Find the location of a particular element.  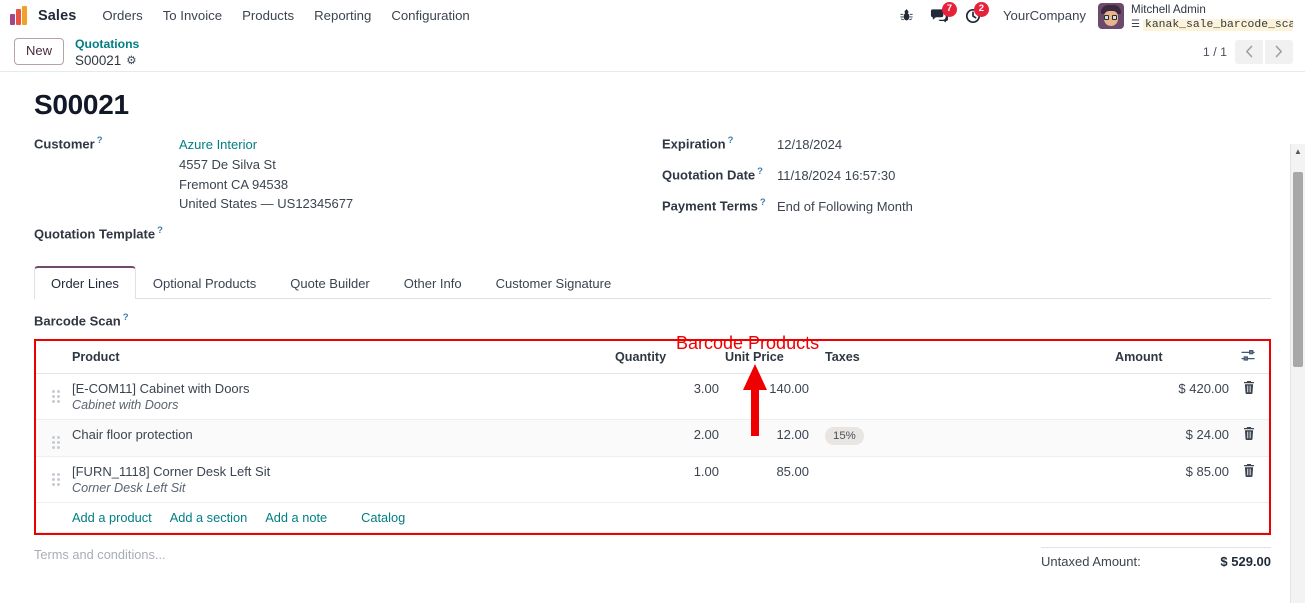

tab-order-lines: Order Lines is located at coordinates (85, 283).